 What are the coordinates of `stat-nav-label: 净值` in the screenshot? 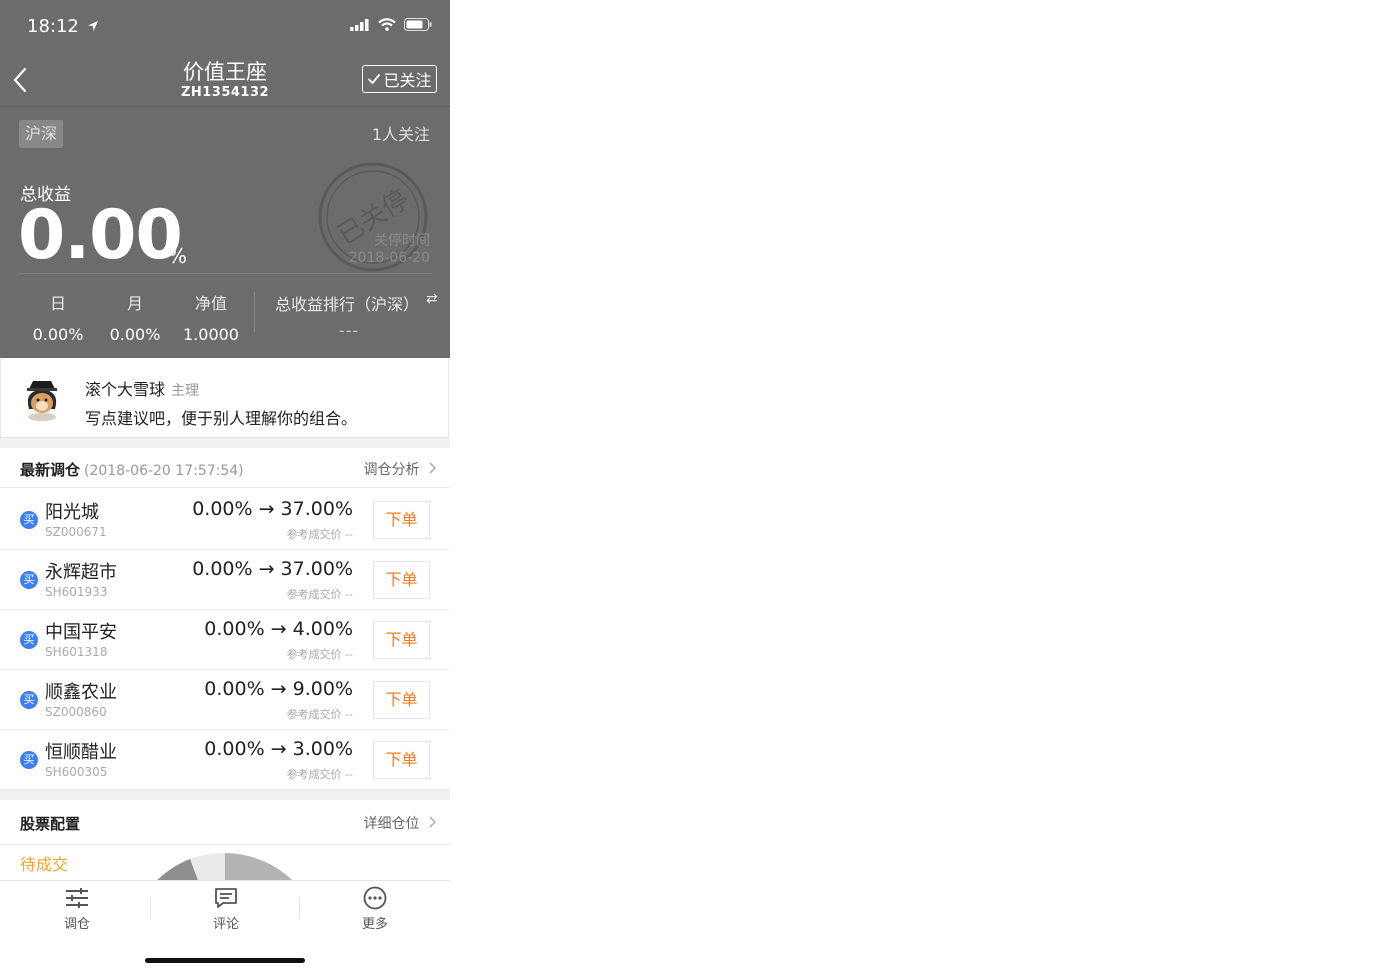 It's located at (210, 303).